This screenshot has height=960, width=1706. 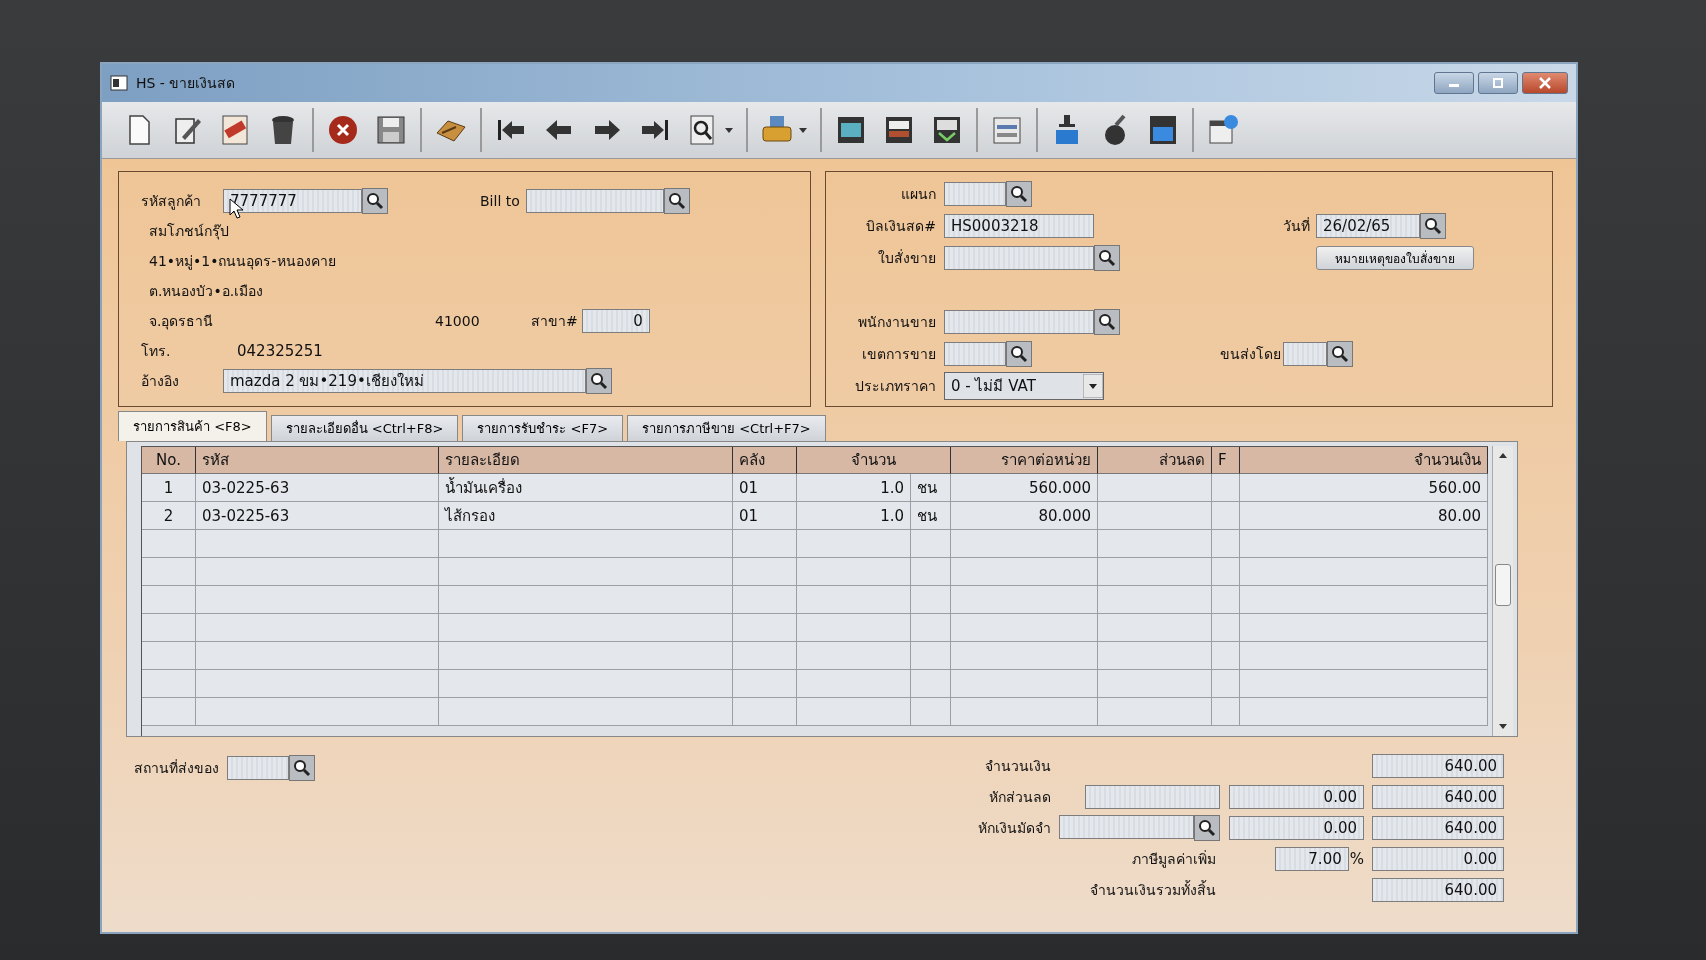 What do you see at coordinates (169, 460) in the screenshot?
I see `column-header: No.` at bounding box center [169, 460].